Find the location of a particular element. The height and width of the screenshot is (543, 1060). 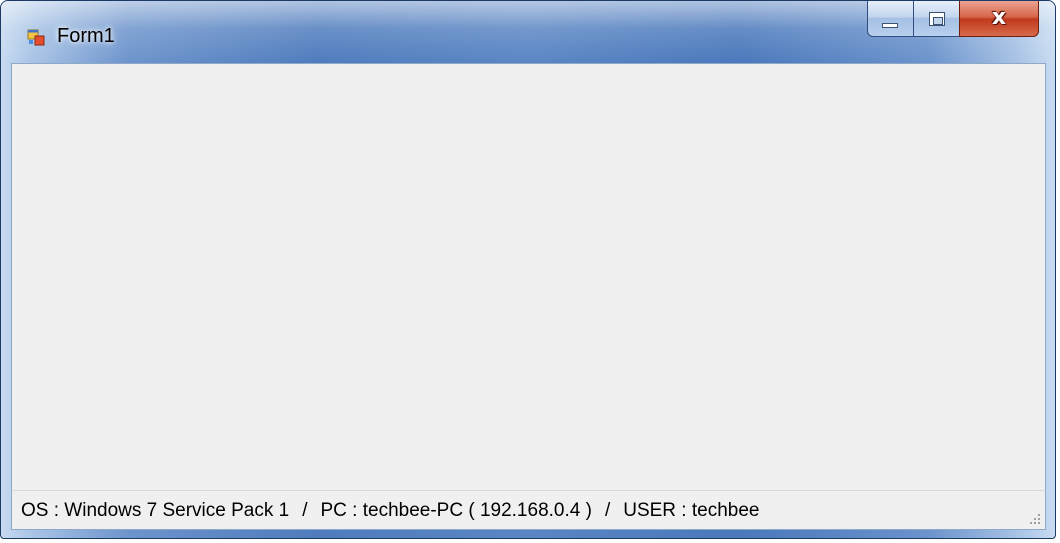

close-button: x is located at coordinates (999, 19).